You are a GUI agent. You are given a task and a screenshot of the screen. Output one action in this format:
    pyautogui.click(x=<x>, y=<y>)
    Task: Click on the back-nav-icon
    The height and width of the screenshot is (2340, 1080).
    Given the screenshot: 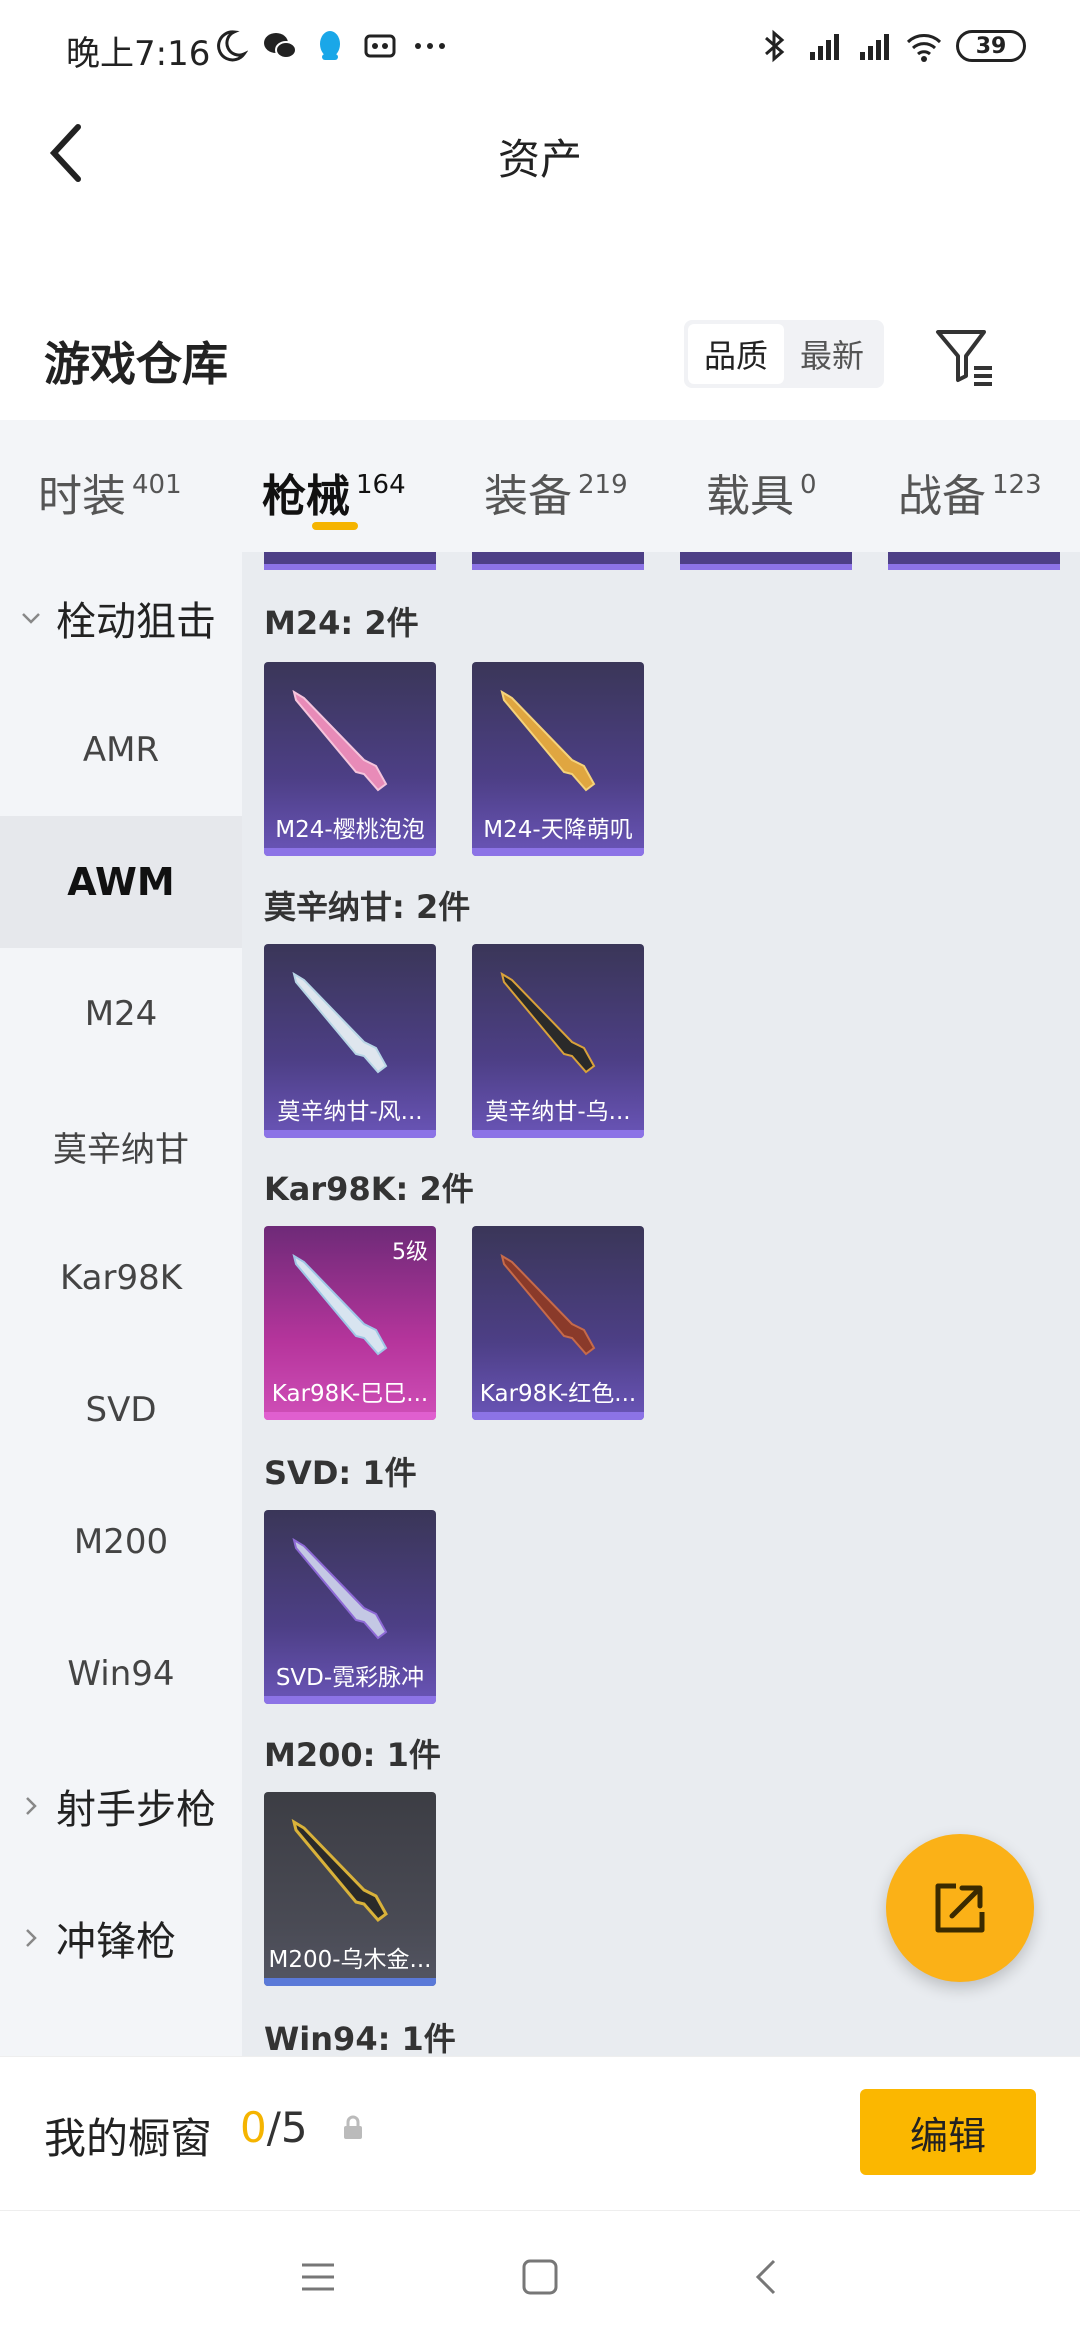 What is the action you would take?
    pyautogui.click(x=768, y=2277)
    